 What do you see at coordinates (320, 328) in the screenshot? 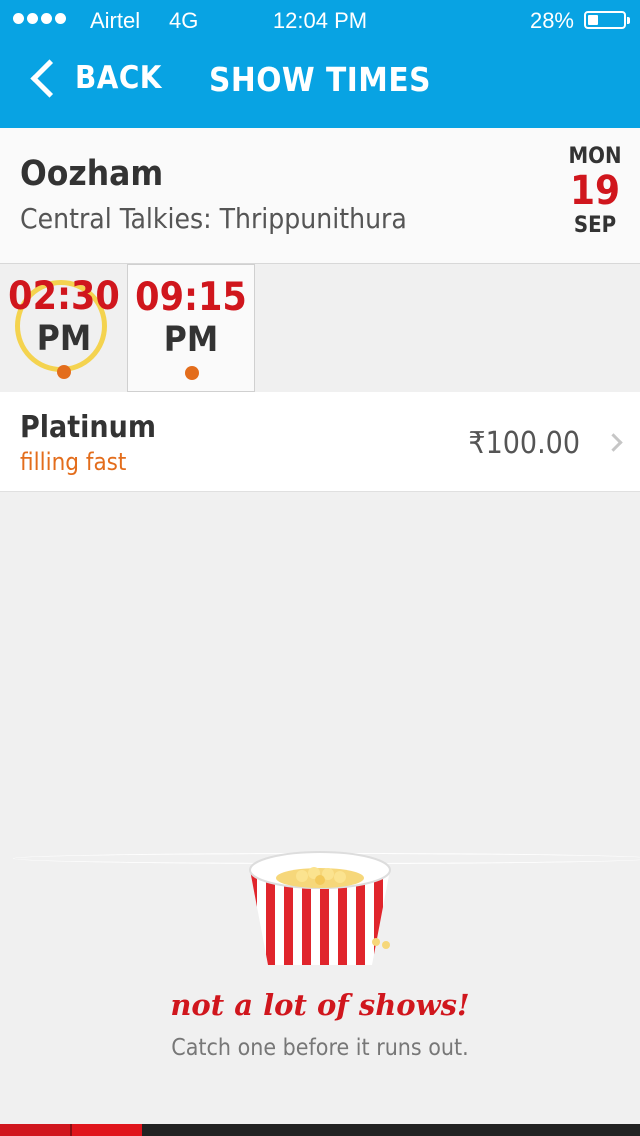
I see `showtime-list: 02:30 PM 09:15 PM` at bounding box center [320, 328].